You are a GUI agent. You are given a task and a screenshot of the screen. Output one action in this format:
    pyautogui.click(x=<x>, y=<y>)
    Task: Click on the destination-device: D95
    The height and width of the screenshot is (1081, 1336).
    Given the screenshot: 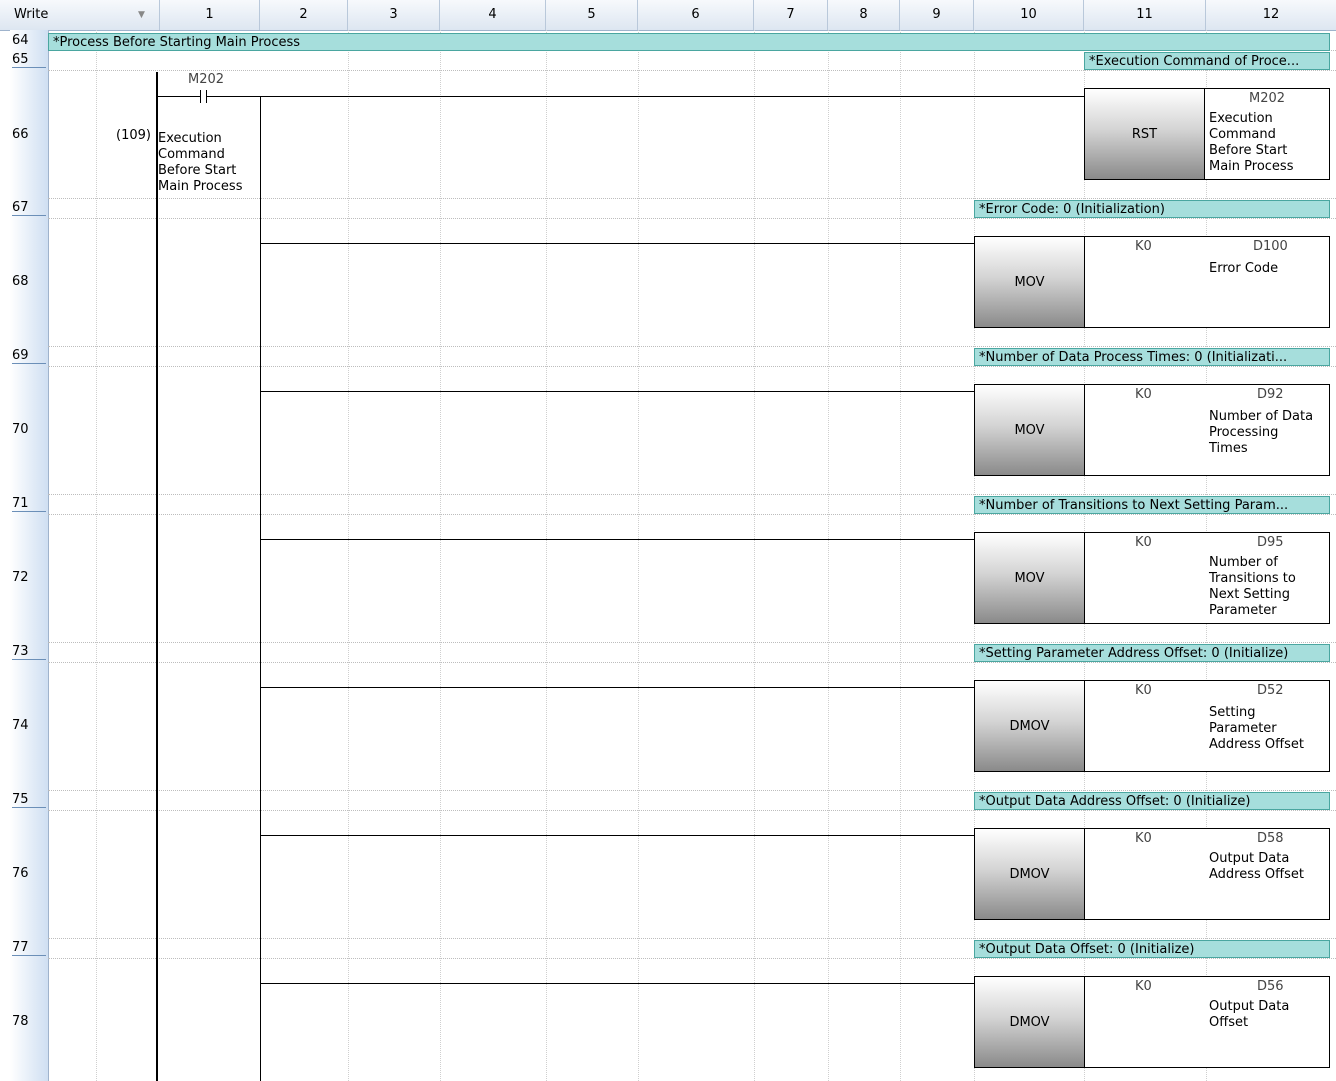 What is the action you would take?
    pyautogui.click(x=1270, y=542)
    